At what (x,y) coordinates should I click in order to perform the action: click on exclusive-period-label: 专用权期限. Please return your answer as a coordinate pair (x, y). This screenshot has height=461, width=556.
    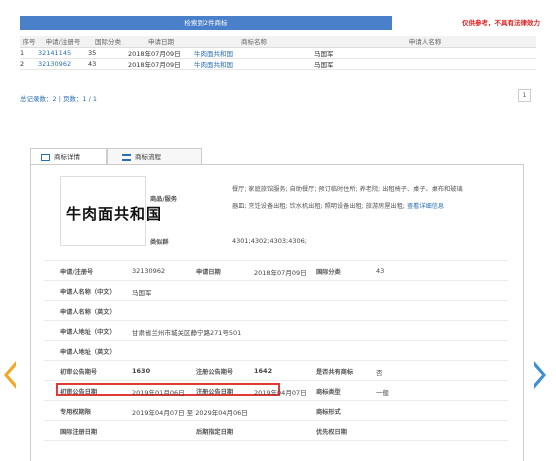
    Looking at the image, I should click on (75, 412).